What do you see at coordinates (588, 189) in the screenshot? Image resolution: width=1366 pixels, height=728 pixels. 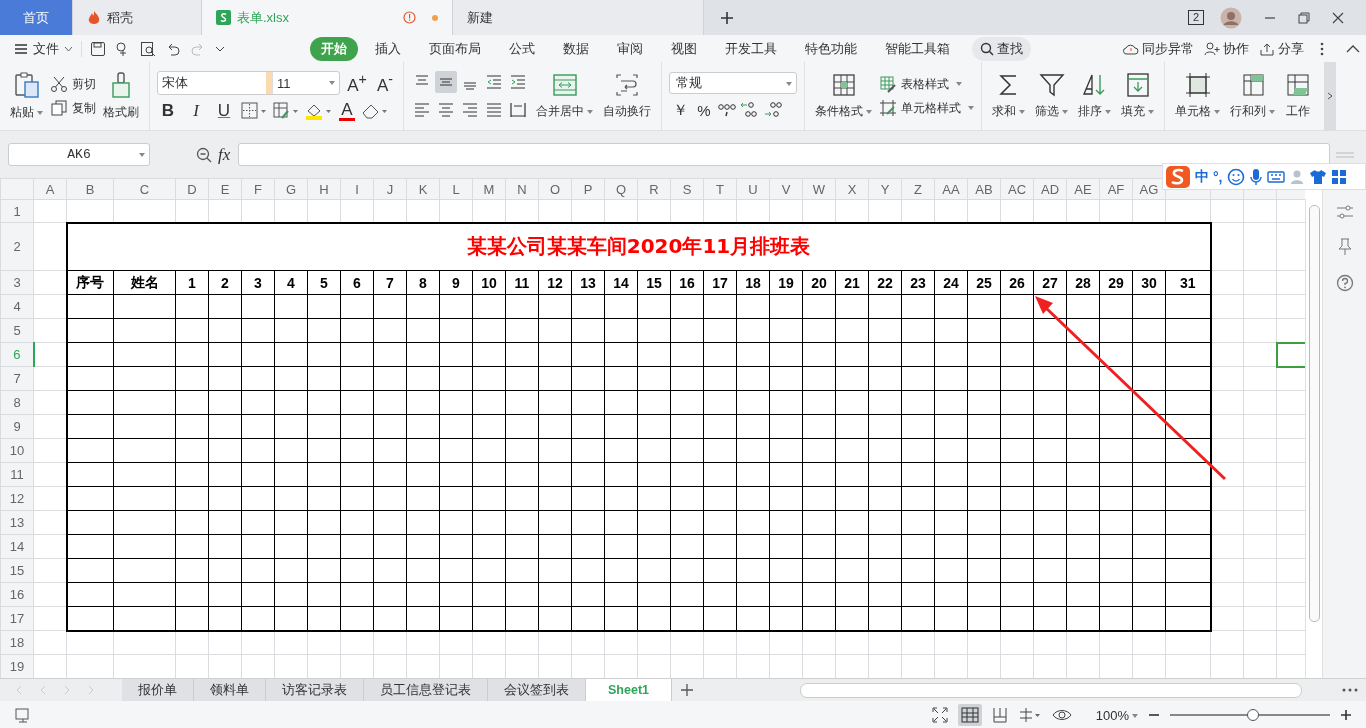 I see `column-header: P` at bounding box center [588, 189].